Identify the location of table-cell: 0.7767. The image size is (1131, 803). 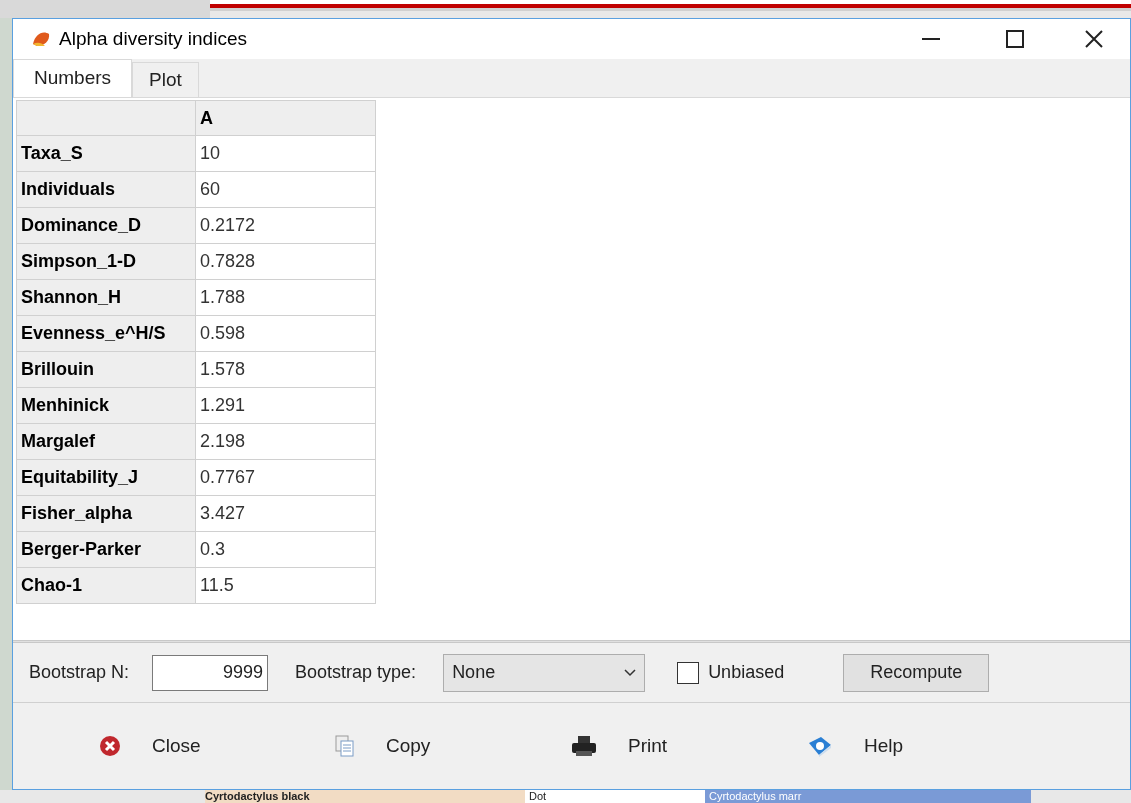
(285, 477).